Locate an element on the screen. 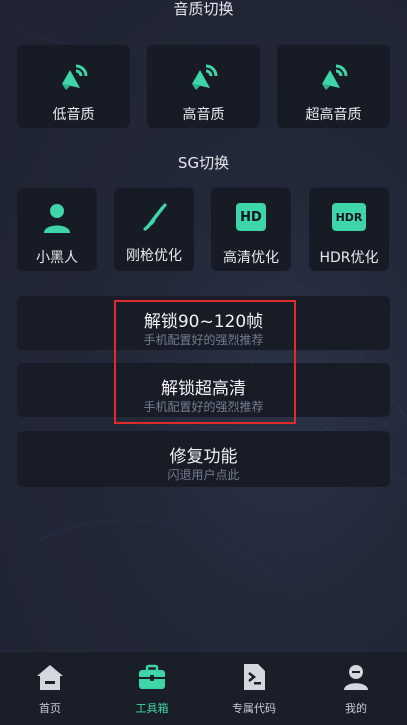 This screenshot has height=725, width=407. bottom-nav: 首页 工具箱 专属代码 我的 is located at coordinates (203, 688).